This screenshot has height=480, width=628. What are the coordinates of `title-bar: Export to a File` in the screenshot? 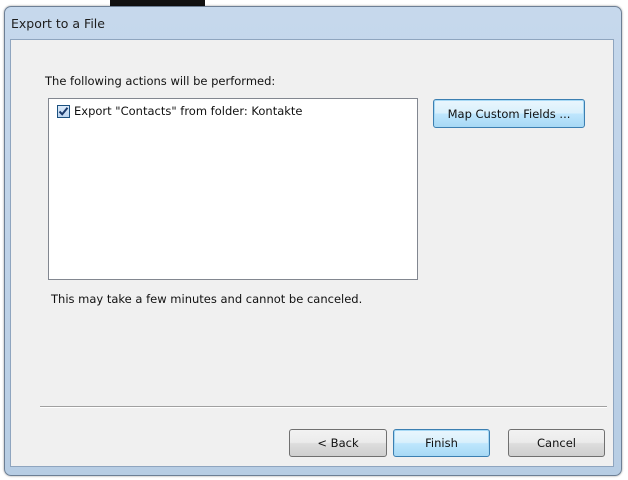 It's located at (313, 23).